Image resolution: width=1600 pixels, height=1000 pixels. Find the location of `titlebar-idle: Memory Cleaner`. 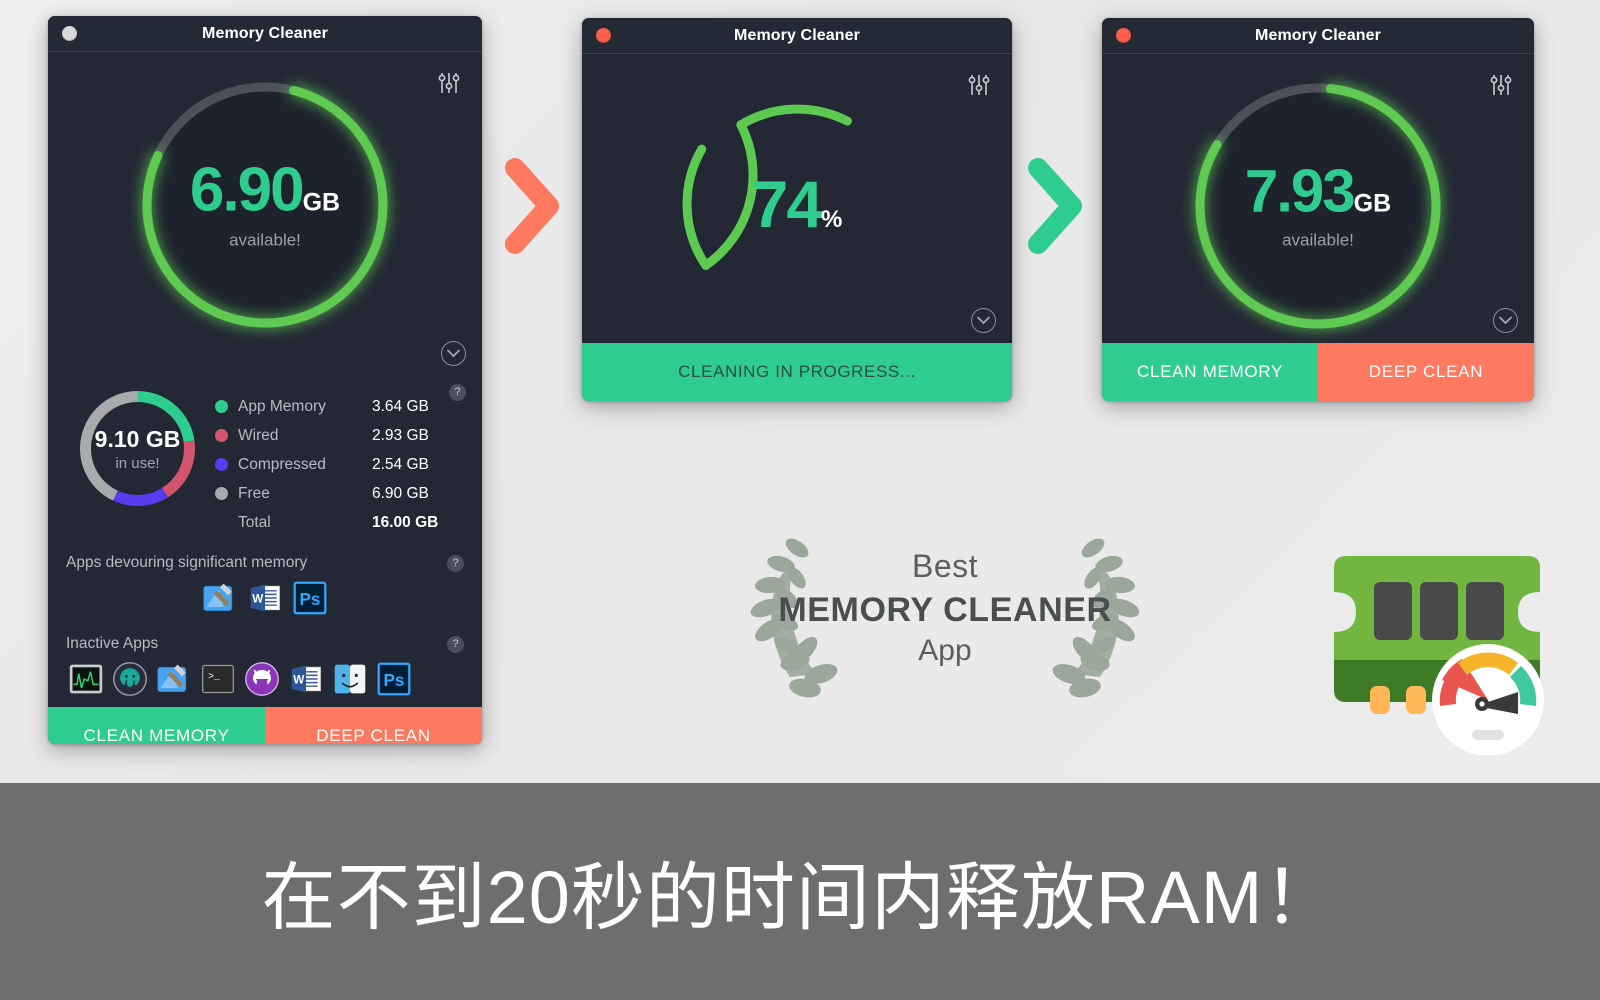

titlebar-idle: Memory Cleaner is located at coordinates (265, 34).